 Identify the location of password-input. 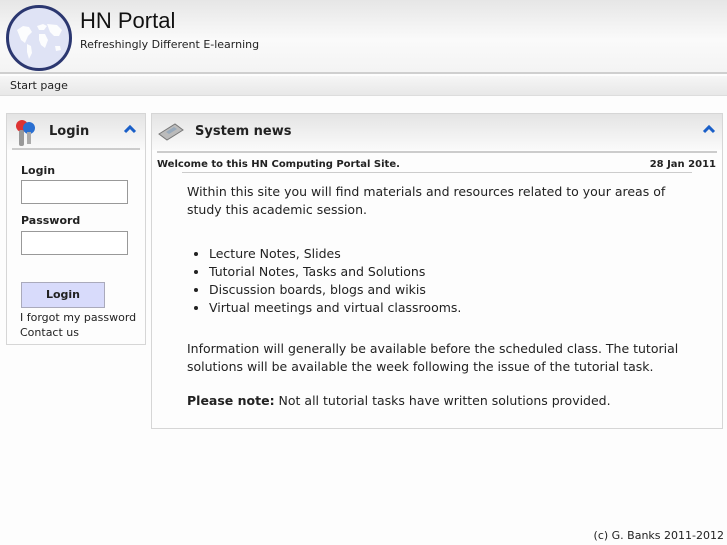
(74, 243).